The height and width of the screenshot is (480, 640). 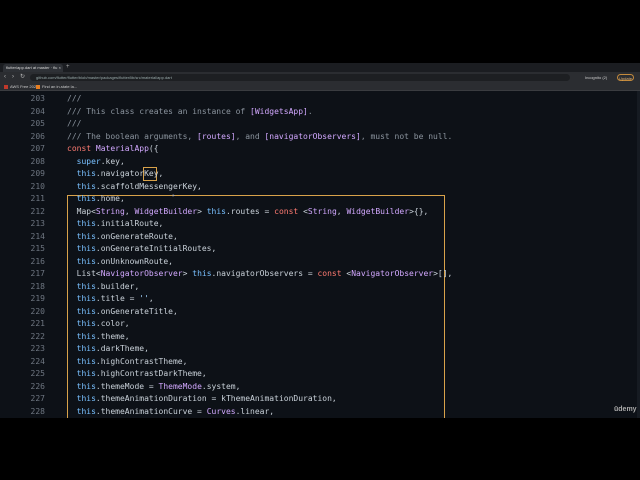 I want to click on line-number: 203, so click(x=31, y=99).